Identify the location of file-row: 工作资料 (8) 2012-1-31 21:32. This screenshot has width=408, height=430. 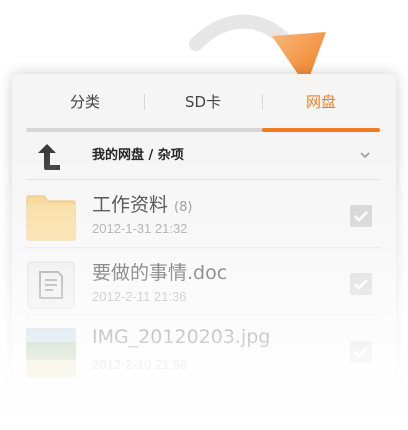
(204, 214).